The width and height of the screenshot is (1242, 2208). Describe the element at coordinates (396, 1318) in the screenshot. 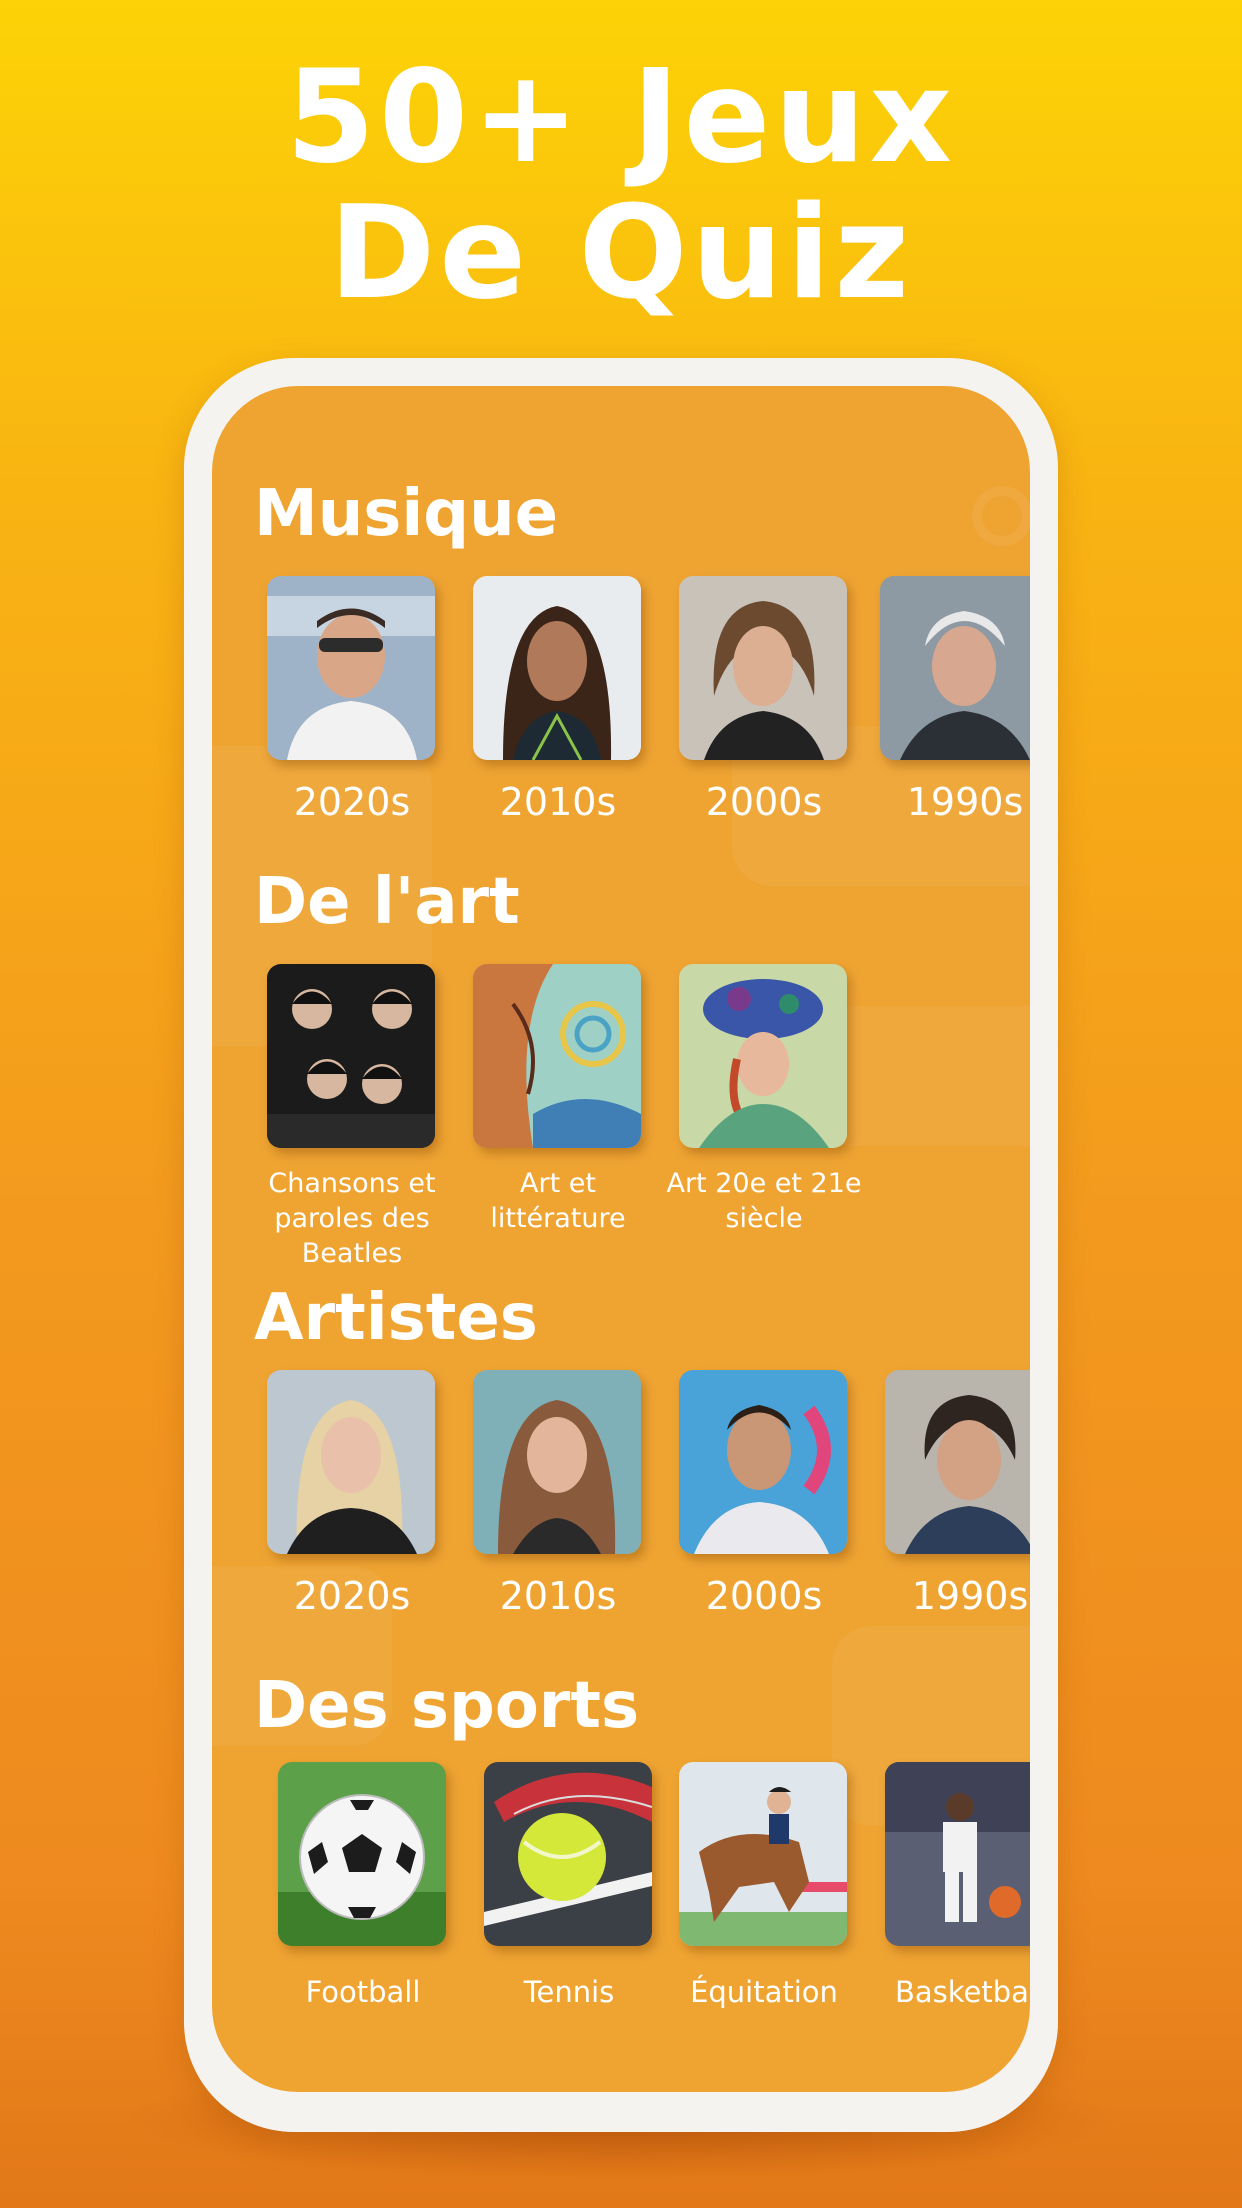

I see `section-title-artistes: Artistes` at that location.